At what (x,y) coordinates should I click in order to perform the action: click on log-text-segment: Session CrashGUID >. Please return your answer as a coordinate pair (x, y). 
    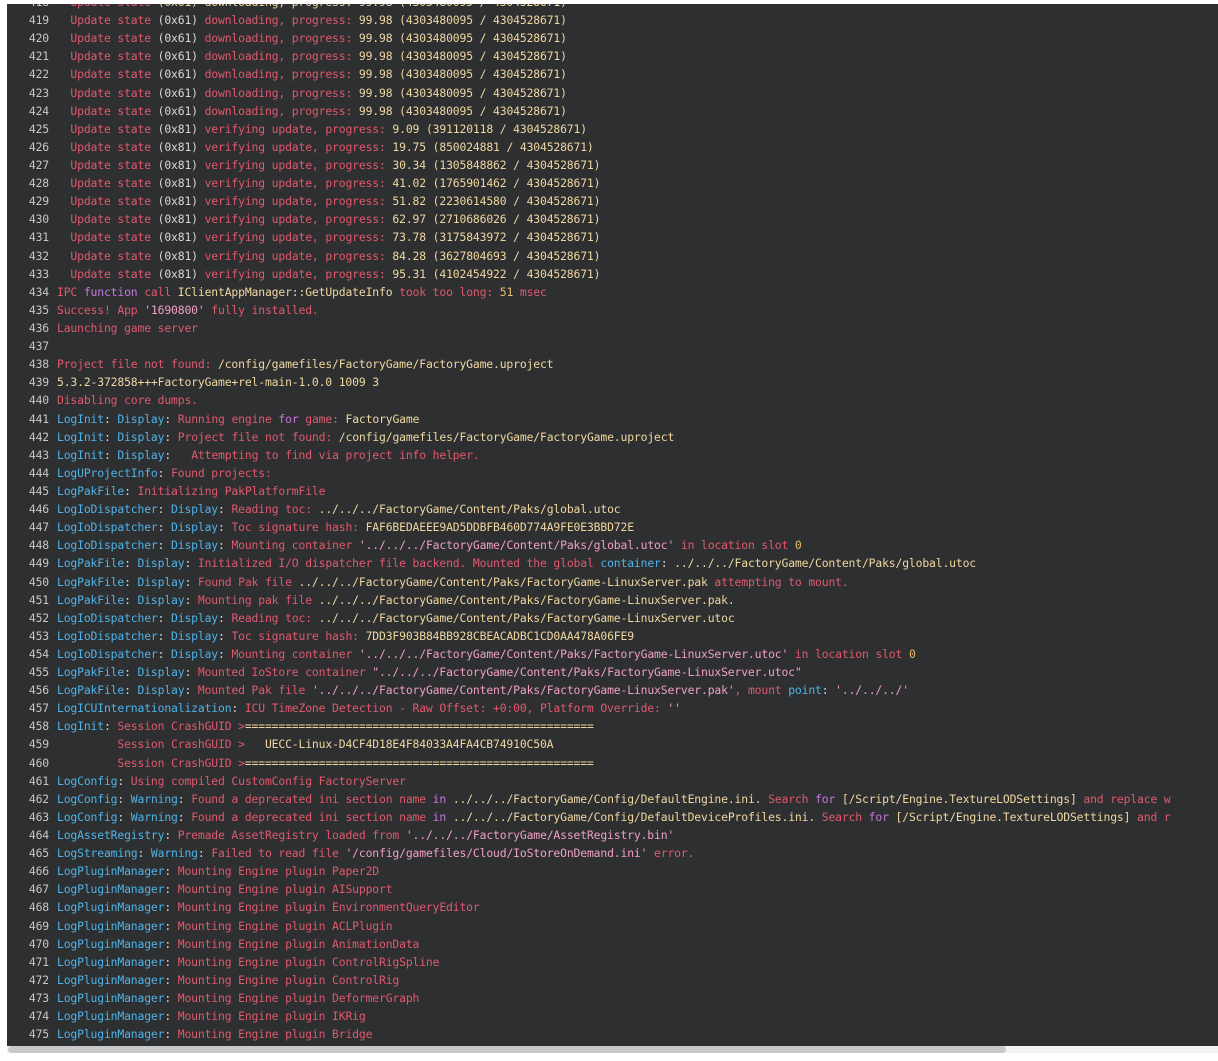
    Looking at the image, I should click on (151, 762).